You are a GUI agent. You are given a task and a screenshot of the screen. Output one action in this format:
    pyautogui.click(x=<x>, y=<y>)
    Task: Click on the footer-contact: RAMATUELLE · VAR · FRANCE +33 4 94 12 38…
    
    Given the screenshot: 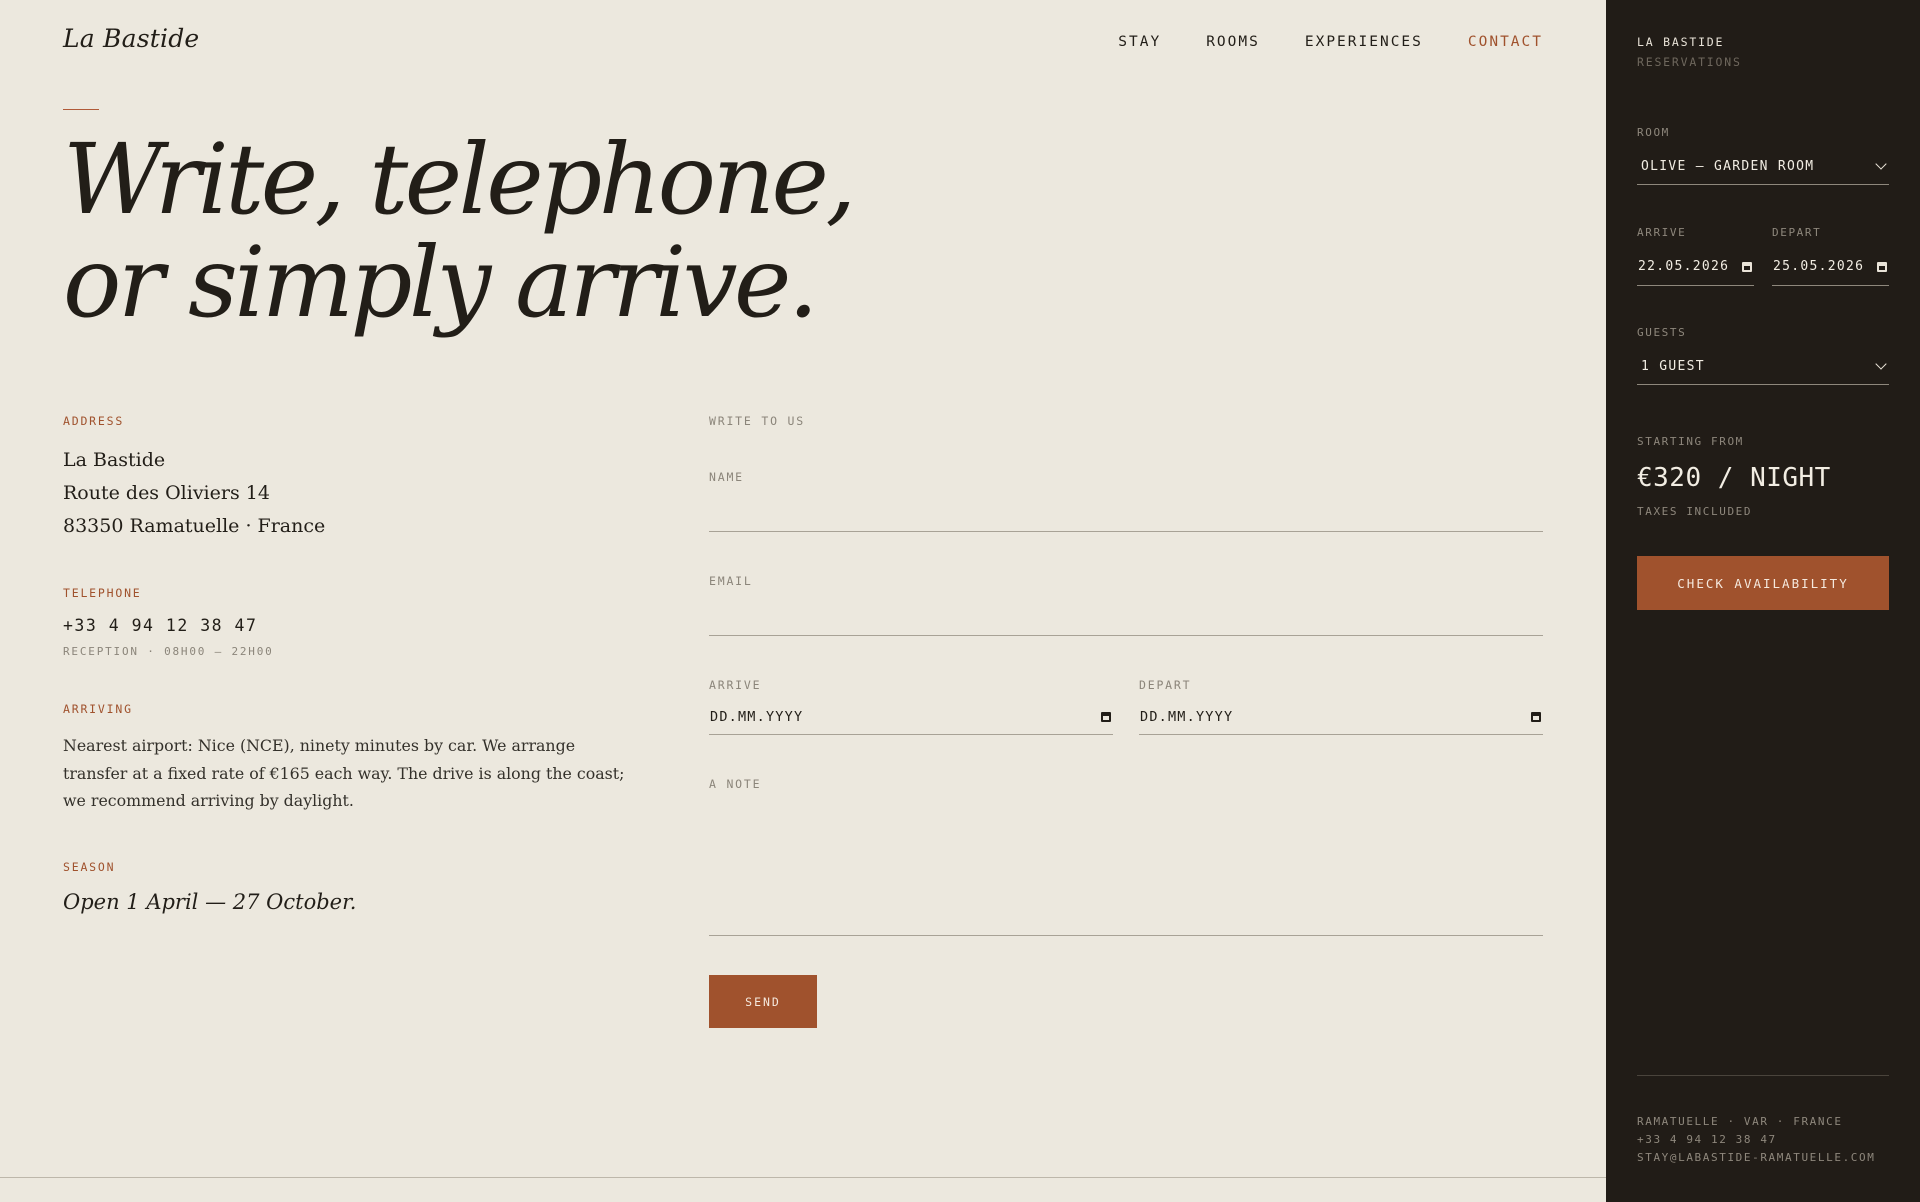 What is the action you would take?
    pyautogui.click(x=1763, y=1140)
    